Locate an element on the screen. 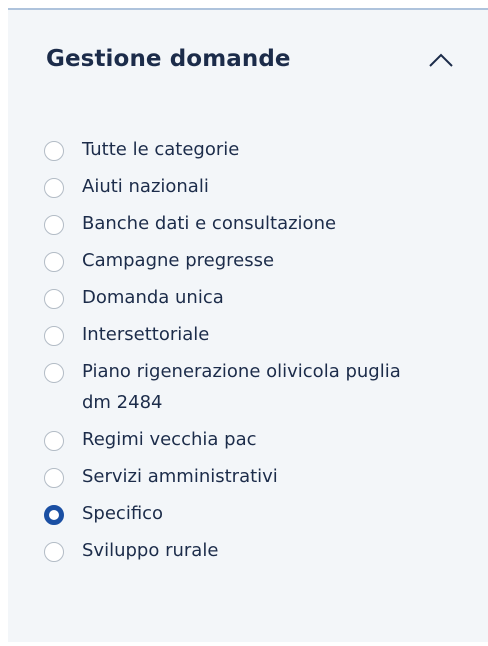 This screenshot has width=488, height=646. radio-label: Servizi amministrativi is located at coordinates (180, 476).